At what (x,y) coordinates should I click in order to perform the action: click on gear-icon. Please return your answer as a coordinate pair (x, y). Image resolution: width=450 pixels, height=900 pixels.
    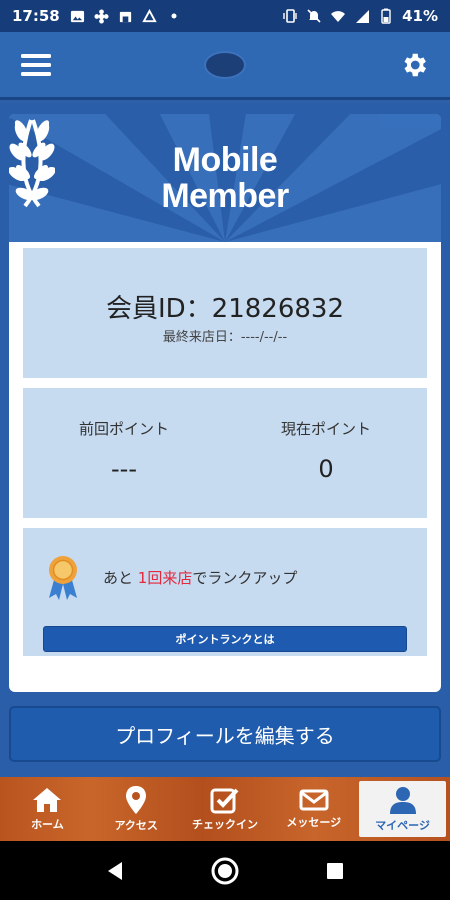
    Looking at the image, I should click on (415, 64).